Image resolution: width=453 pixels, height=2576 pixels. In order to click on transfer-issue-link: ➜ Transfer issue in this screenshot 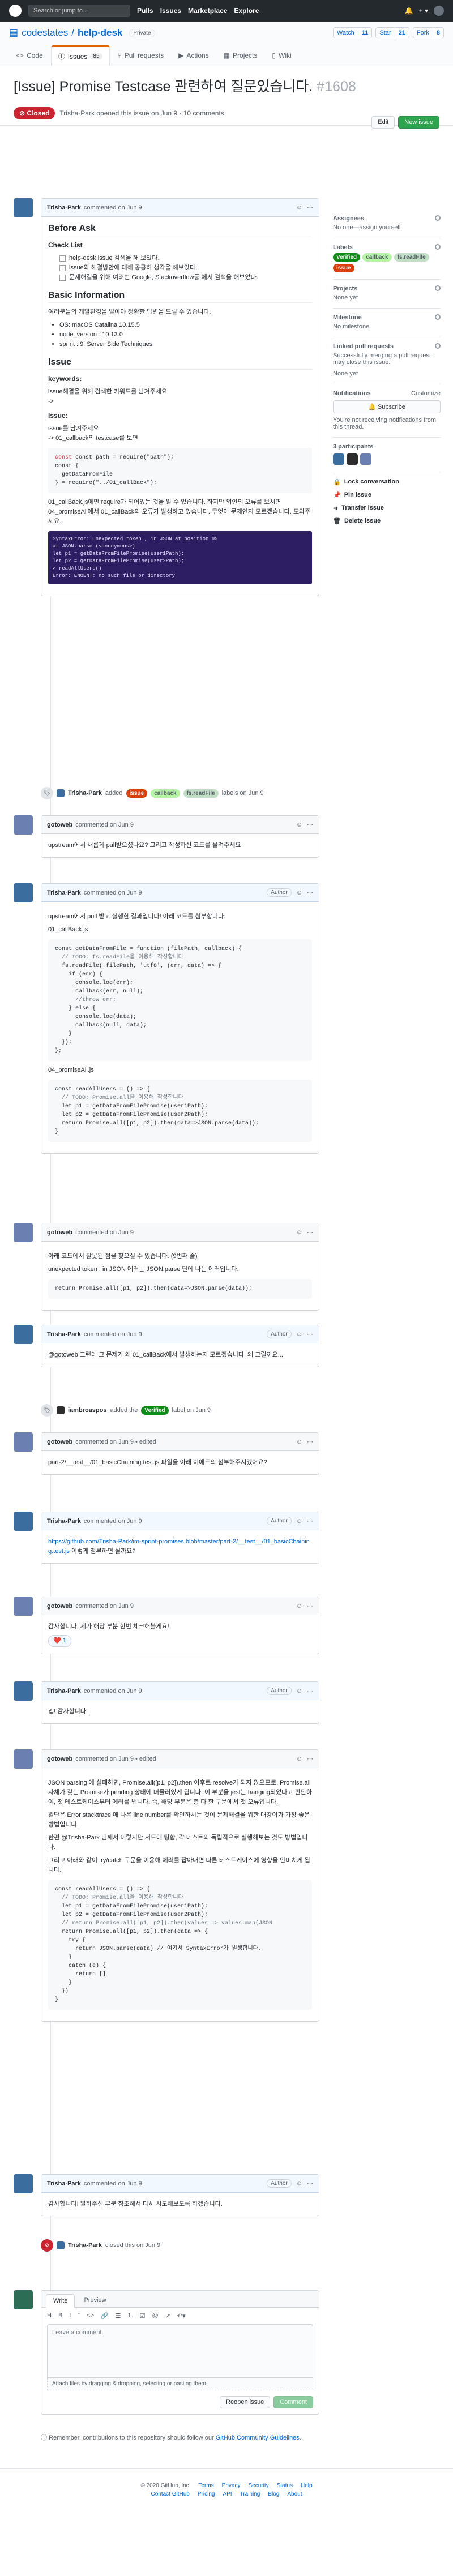, I will do `click(387, 508)`.